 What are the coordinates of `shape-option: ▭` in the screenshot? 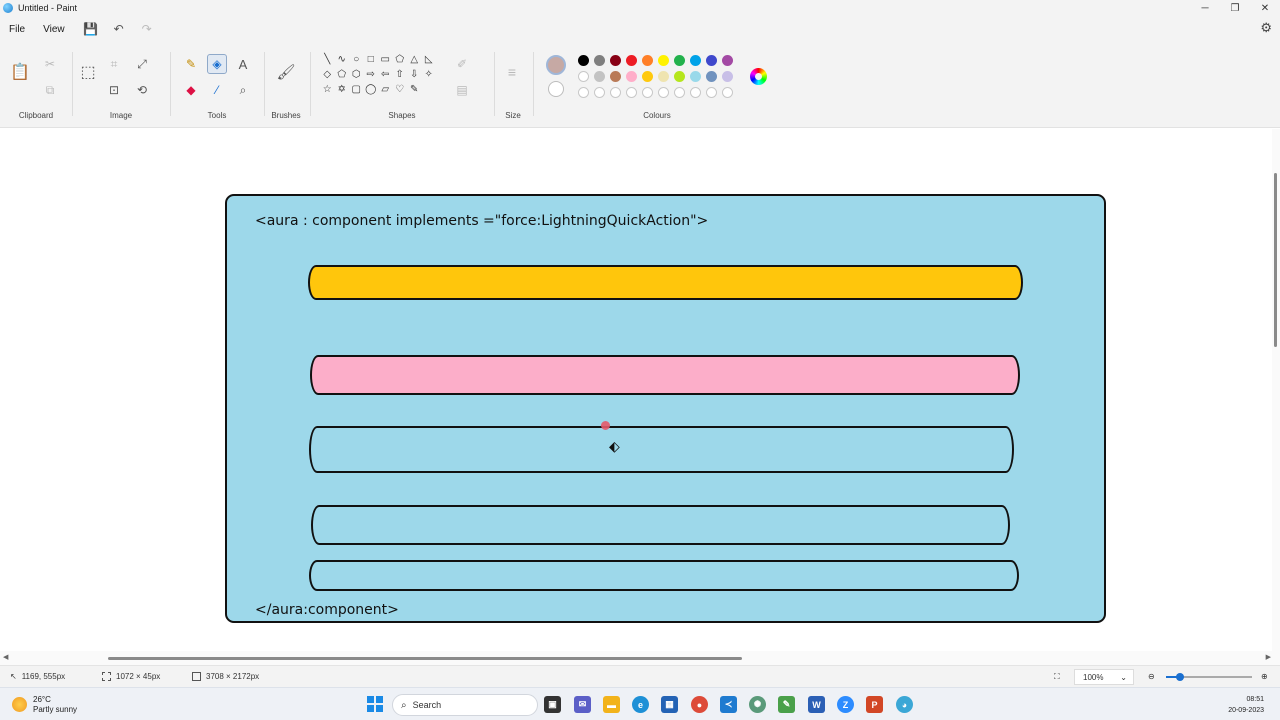 It's located at (385, 59).